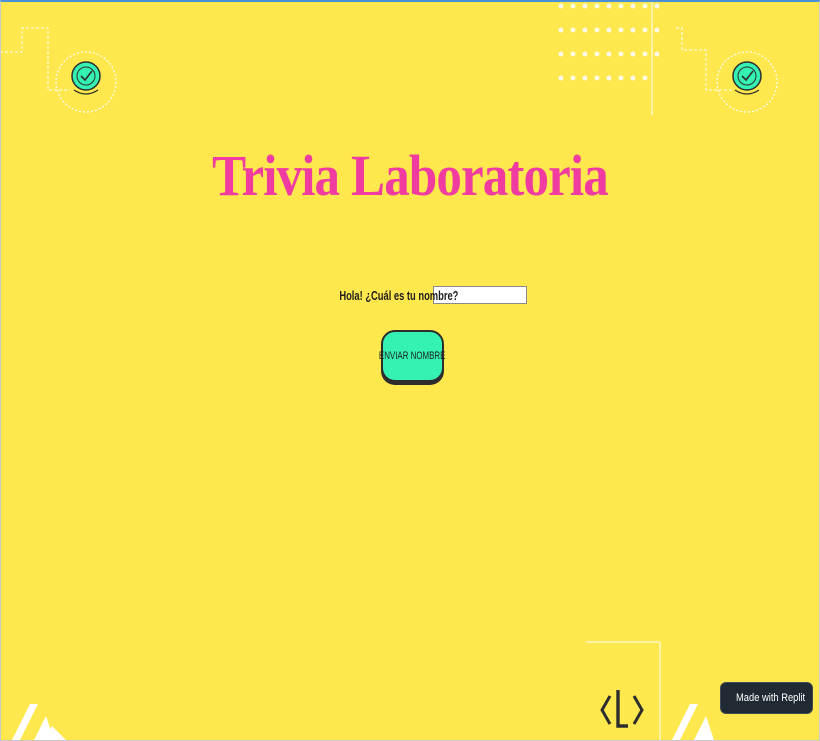  What do you see at coordinates (622, 709) in the screenshot?
I see `laboratoria-logo-icon` at bounding box center [622, 709].